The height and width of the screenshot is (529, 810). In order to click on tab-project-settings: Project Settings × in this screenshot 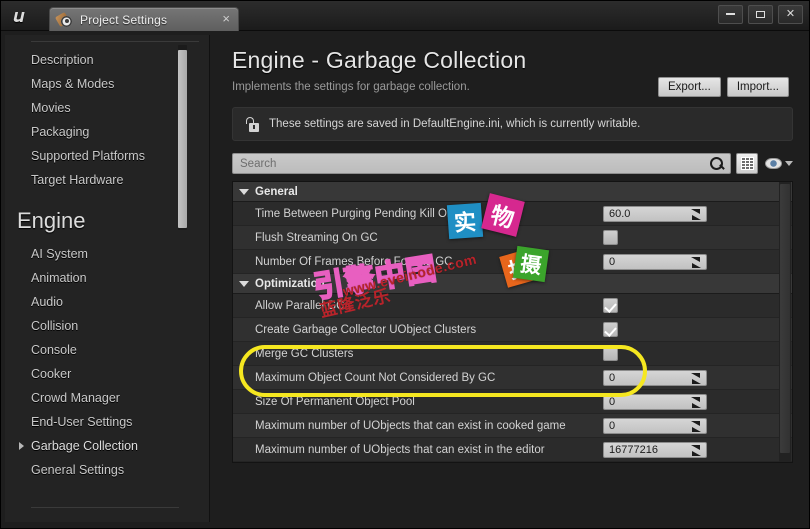, I will do `click(144, 19)`.